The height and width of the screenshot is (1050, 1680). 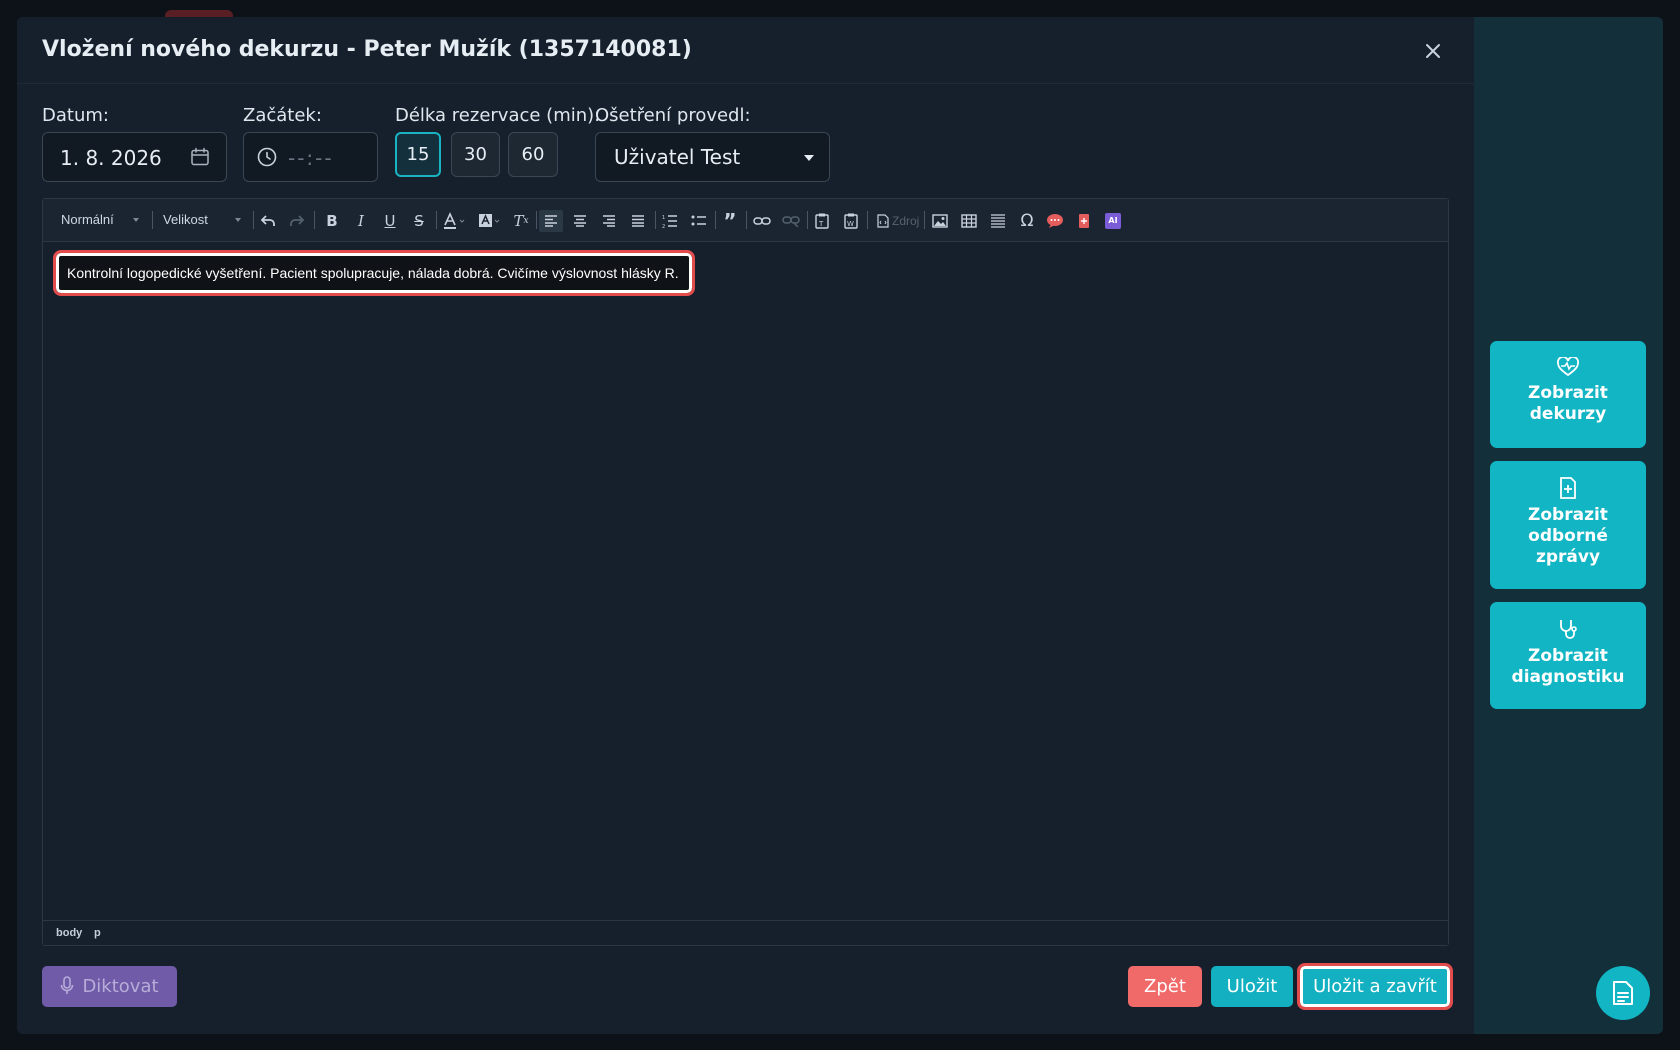 What do you see at coordinates (1568, 557) in the screenshot?
I see `show-reports-line3: zprávy` at bounding box center [1568, 557].